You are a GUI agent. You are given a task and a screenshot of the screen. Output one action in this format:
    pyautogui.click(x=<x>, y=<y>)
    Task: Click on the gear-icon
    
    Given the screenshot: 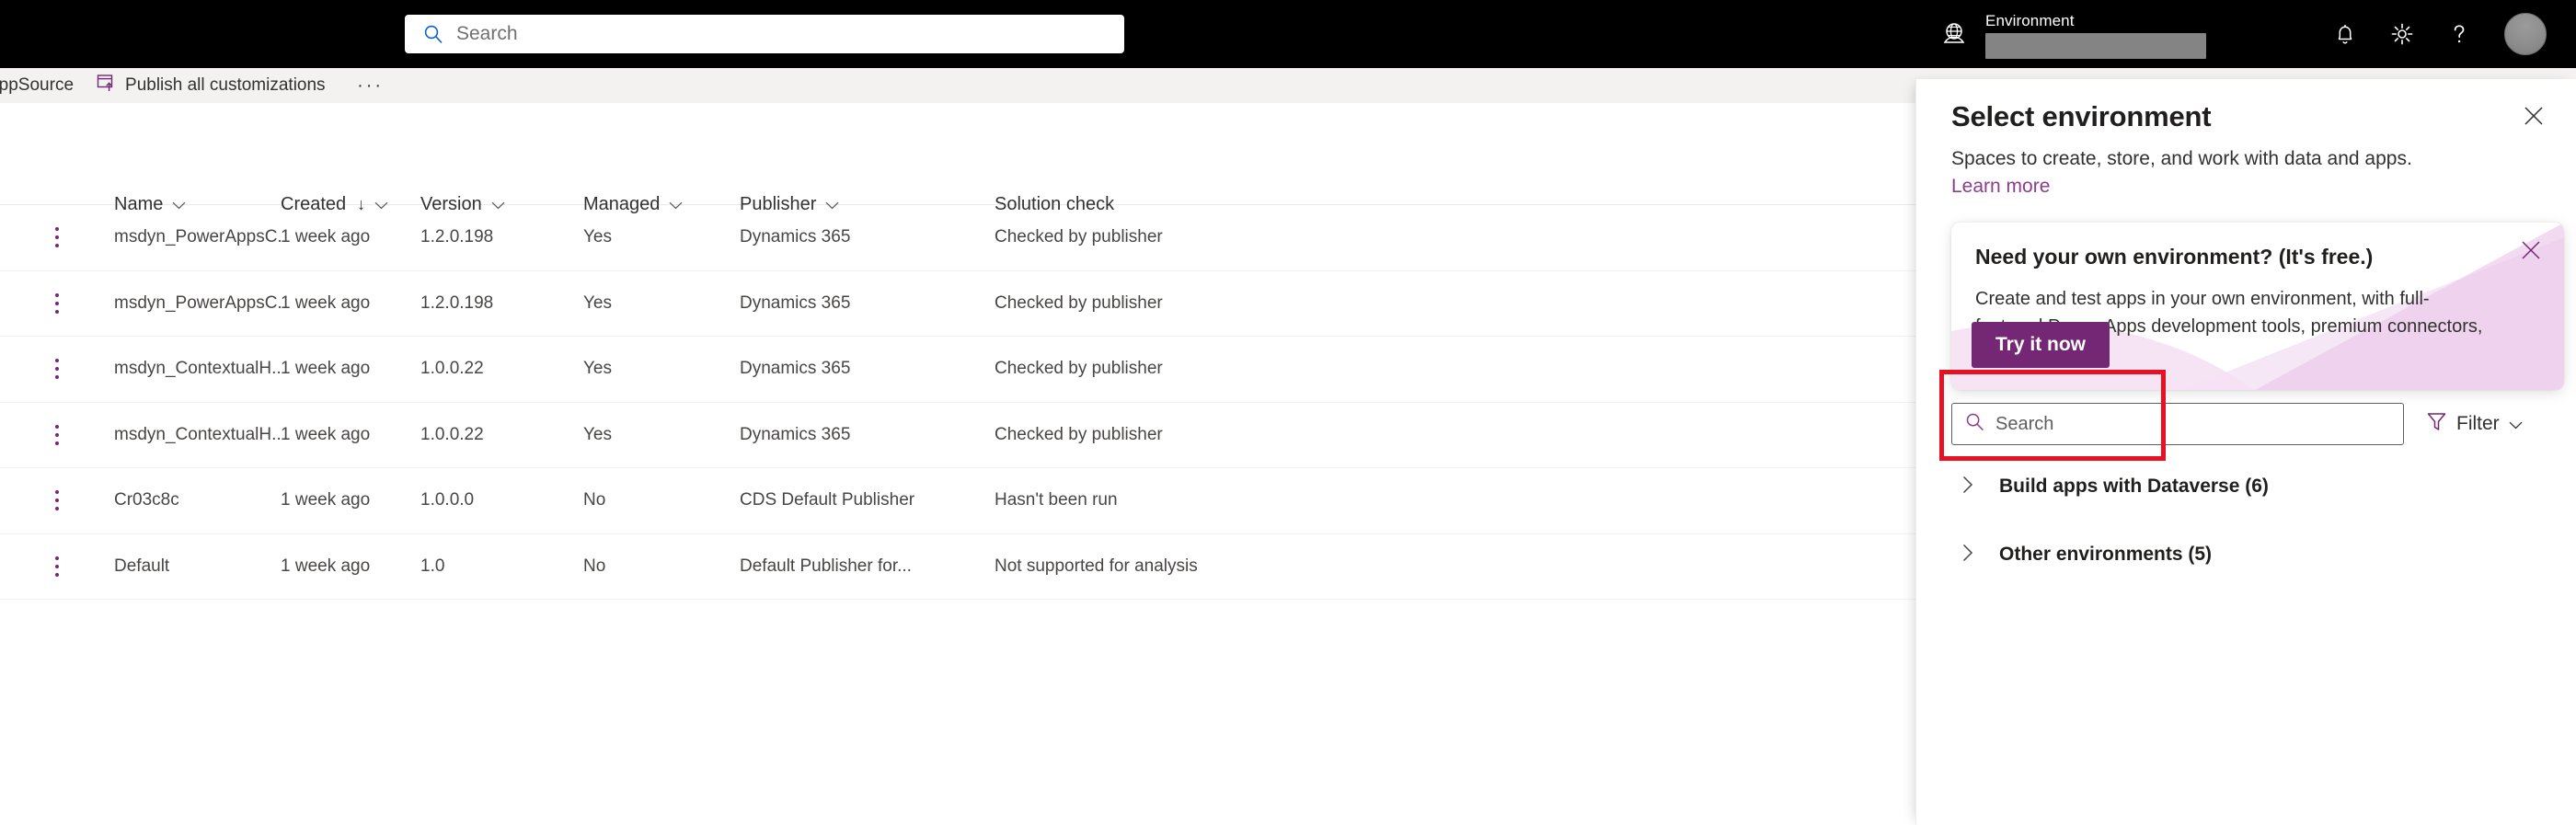 What is the action you would take?
    pyautogui.click(x=2402, y=34)
    